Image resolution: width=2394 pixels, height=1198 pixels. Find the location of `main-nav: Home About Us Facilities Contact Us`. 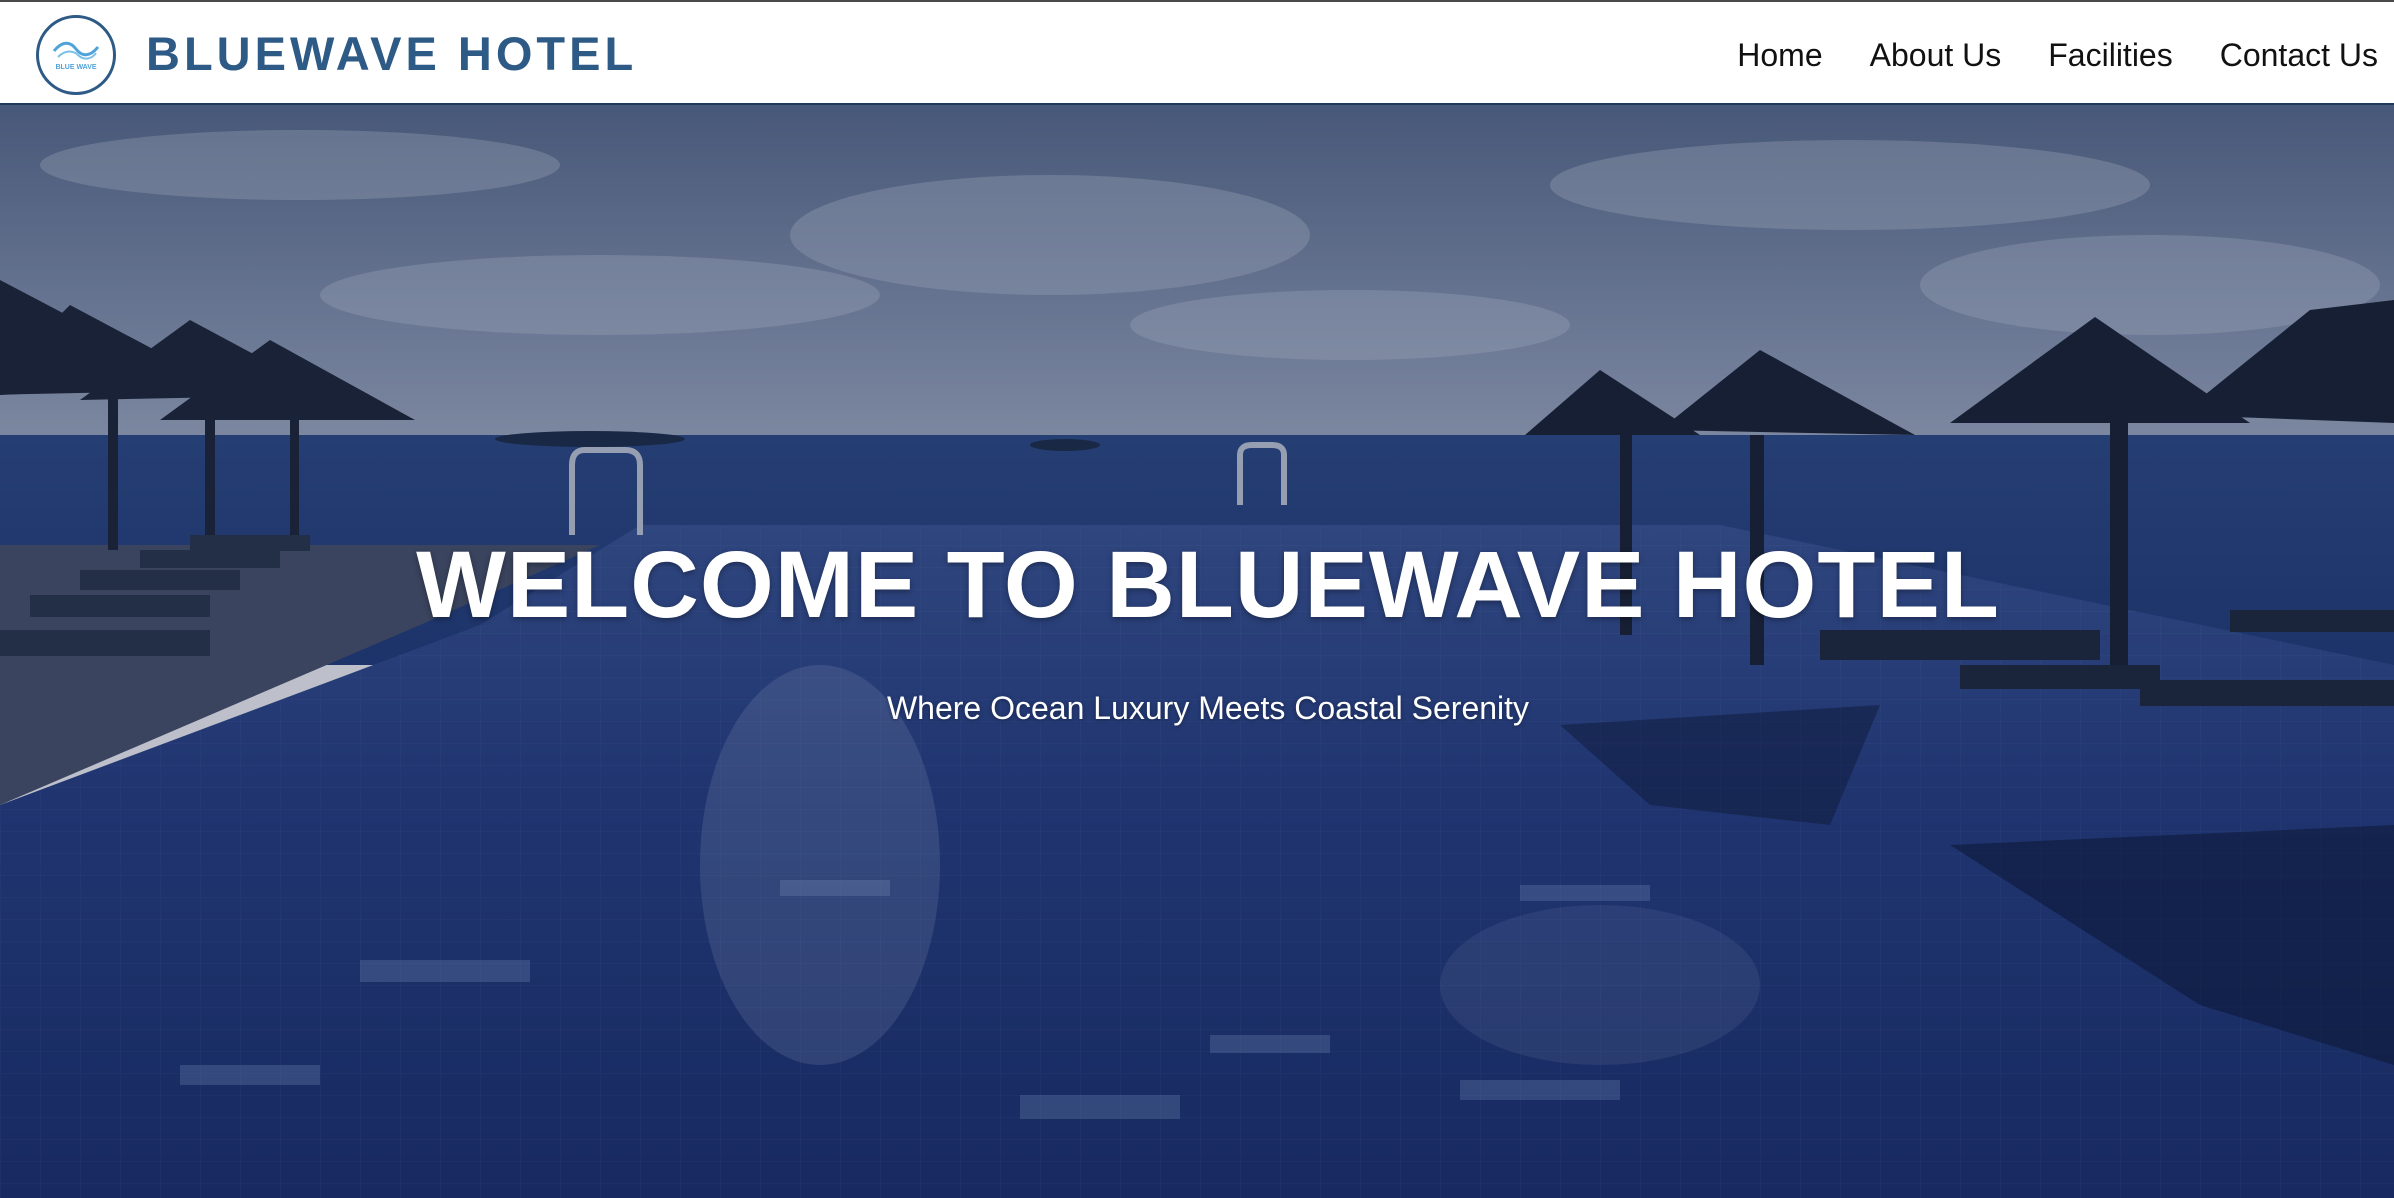

main-nav: Home About Us Facilities Contact Us is located at coordinates (2057, 55).